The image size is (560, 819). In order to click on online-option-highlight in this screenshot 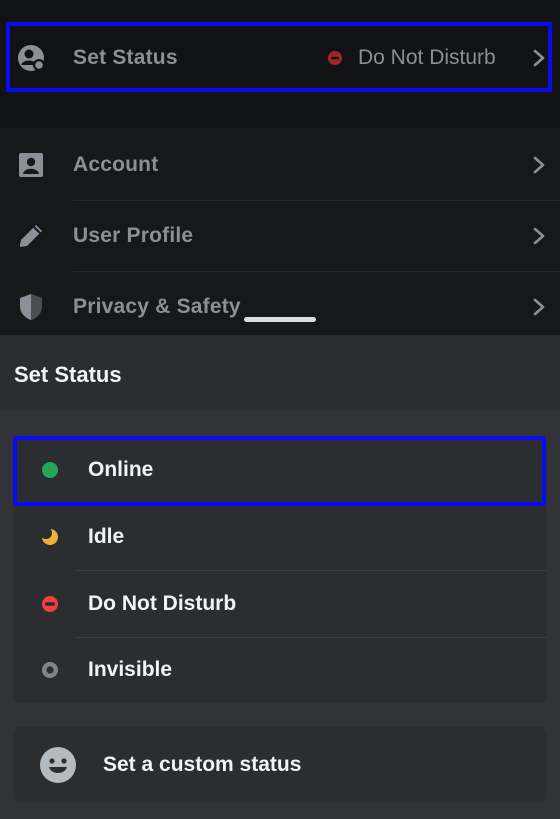, I will do `click(279, 471)`.